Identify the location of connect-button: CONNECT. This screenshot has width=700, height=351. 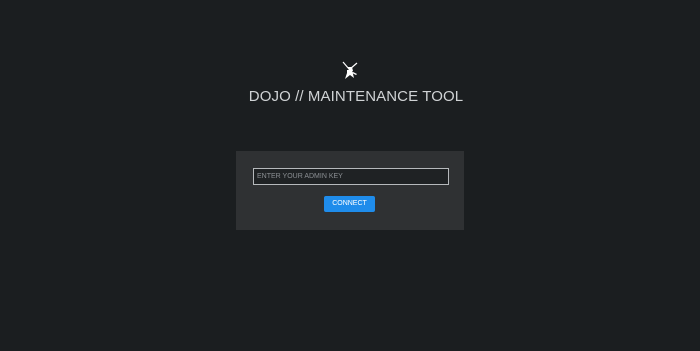
(349, 204).